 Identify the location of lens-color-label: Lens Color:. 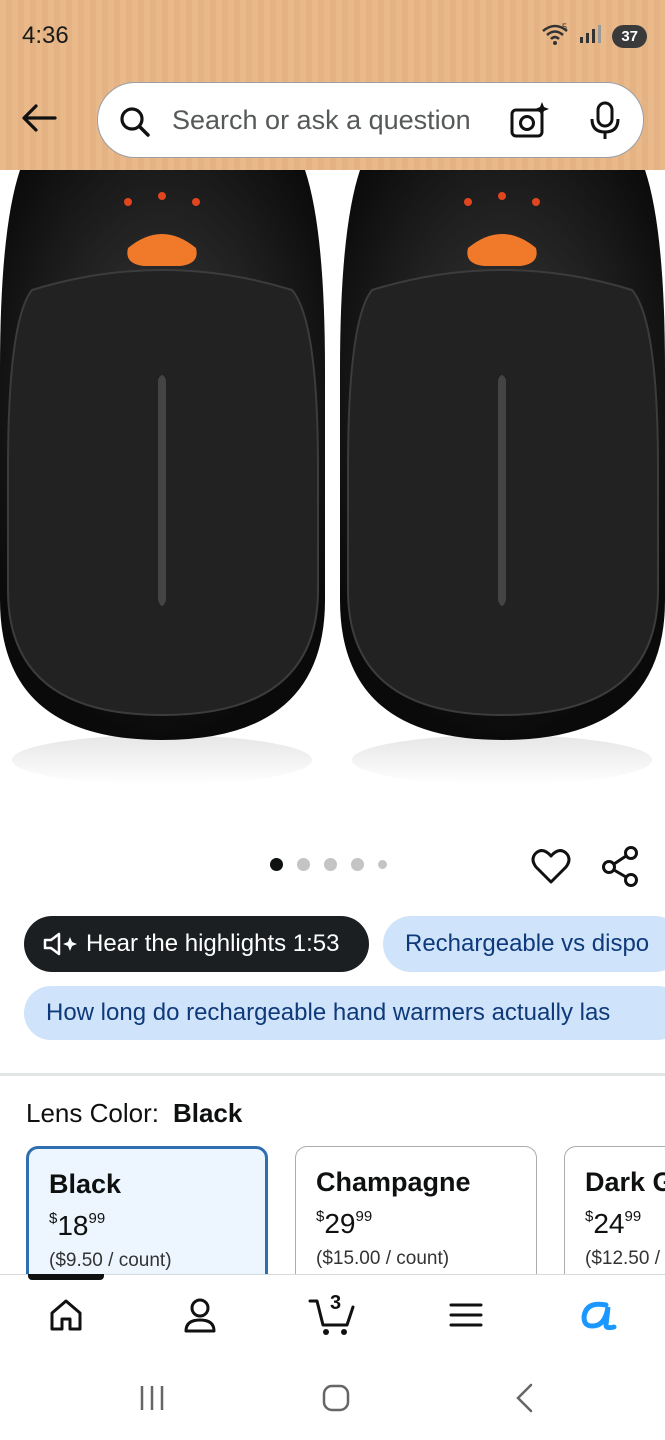
(92, 1113).